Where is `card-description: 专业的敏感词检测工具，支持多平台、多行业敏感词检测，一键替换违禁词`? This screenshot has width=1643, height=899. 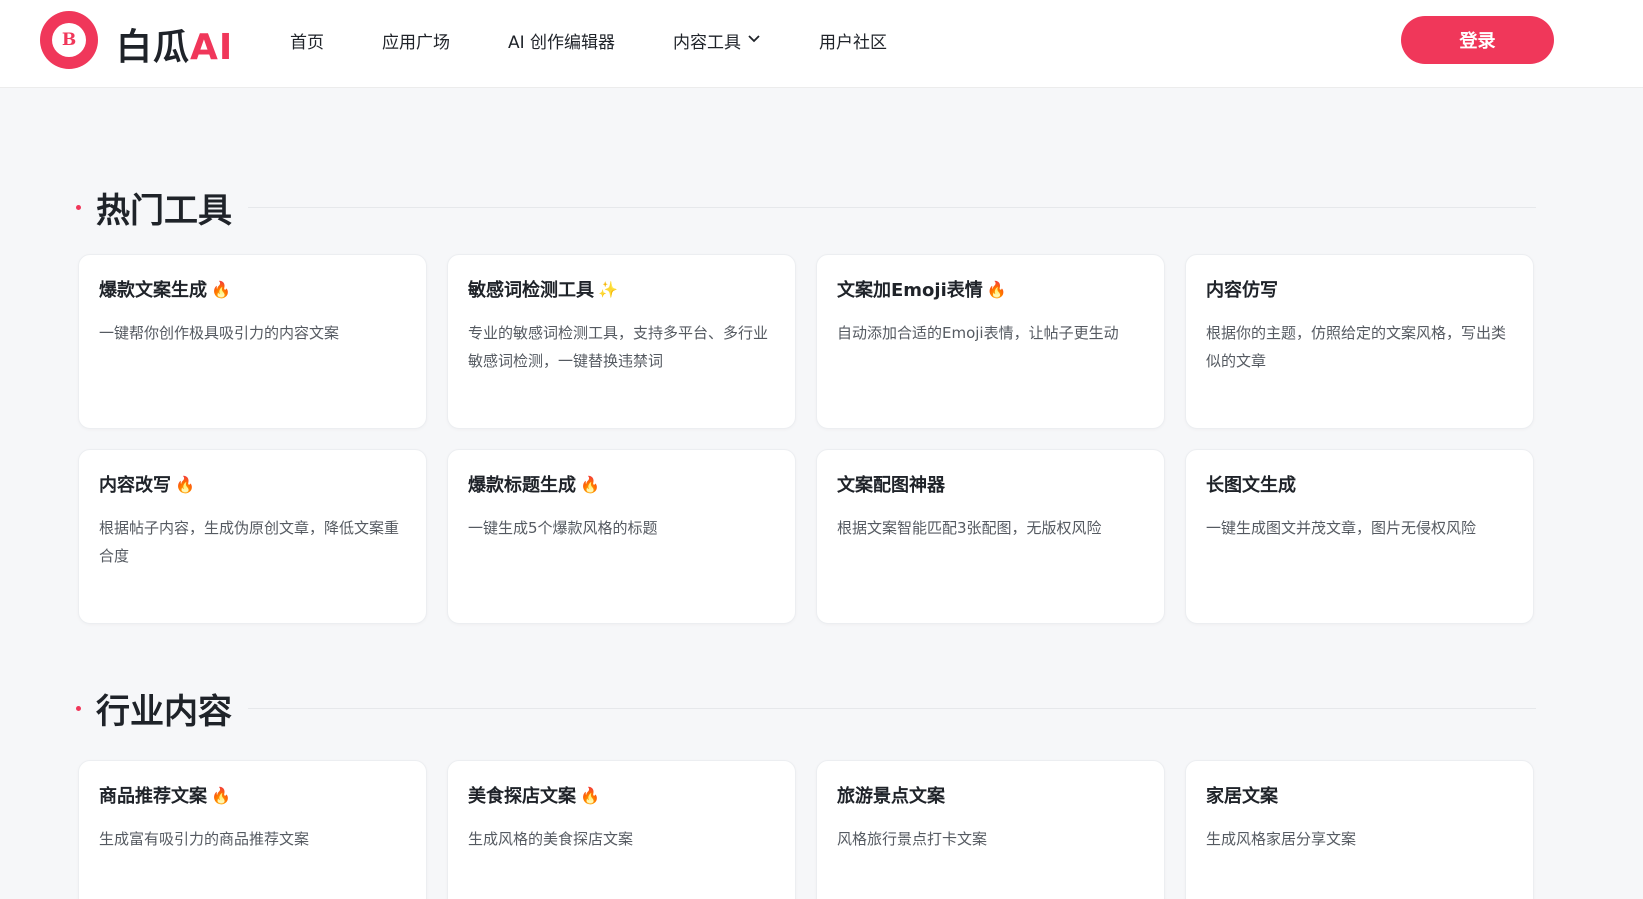 card-description: 专业的敏感词检测工具，支持多平台、多行业敏感词检测，一键替换违禁词 is located at coordinates (618, 347).